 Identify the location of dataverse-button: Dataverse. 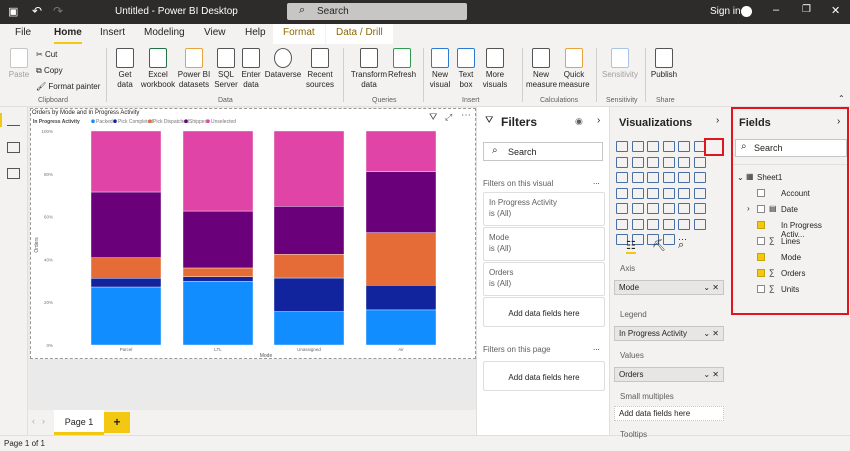
(283, 64).